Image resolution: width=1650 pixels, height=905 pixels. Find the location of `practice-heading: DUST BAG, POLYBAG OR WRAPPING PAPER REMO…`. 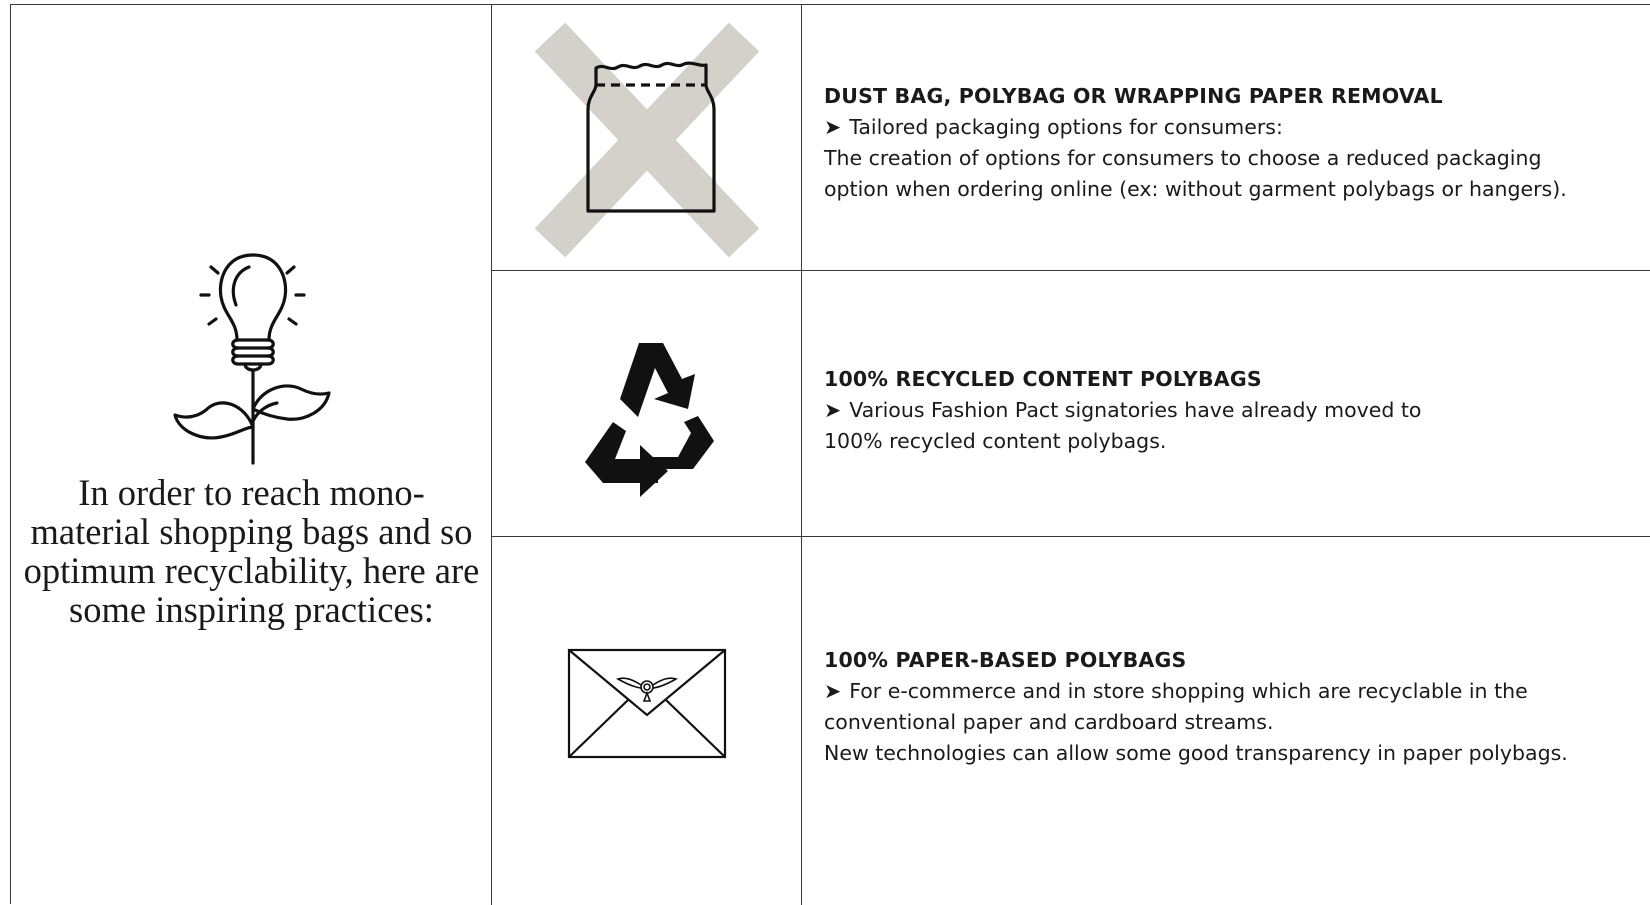

practice-heading: DUST BAG, POLYBAG OR WRAPPING PAPER REMO… is located at coordinates (1133, 96).